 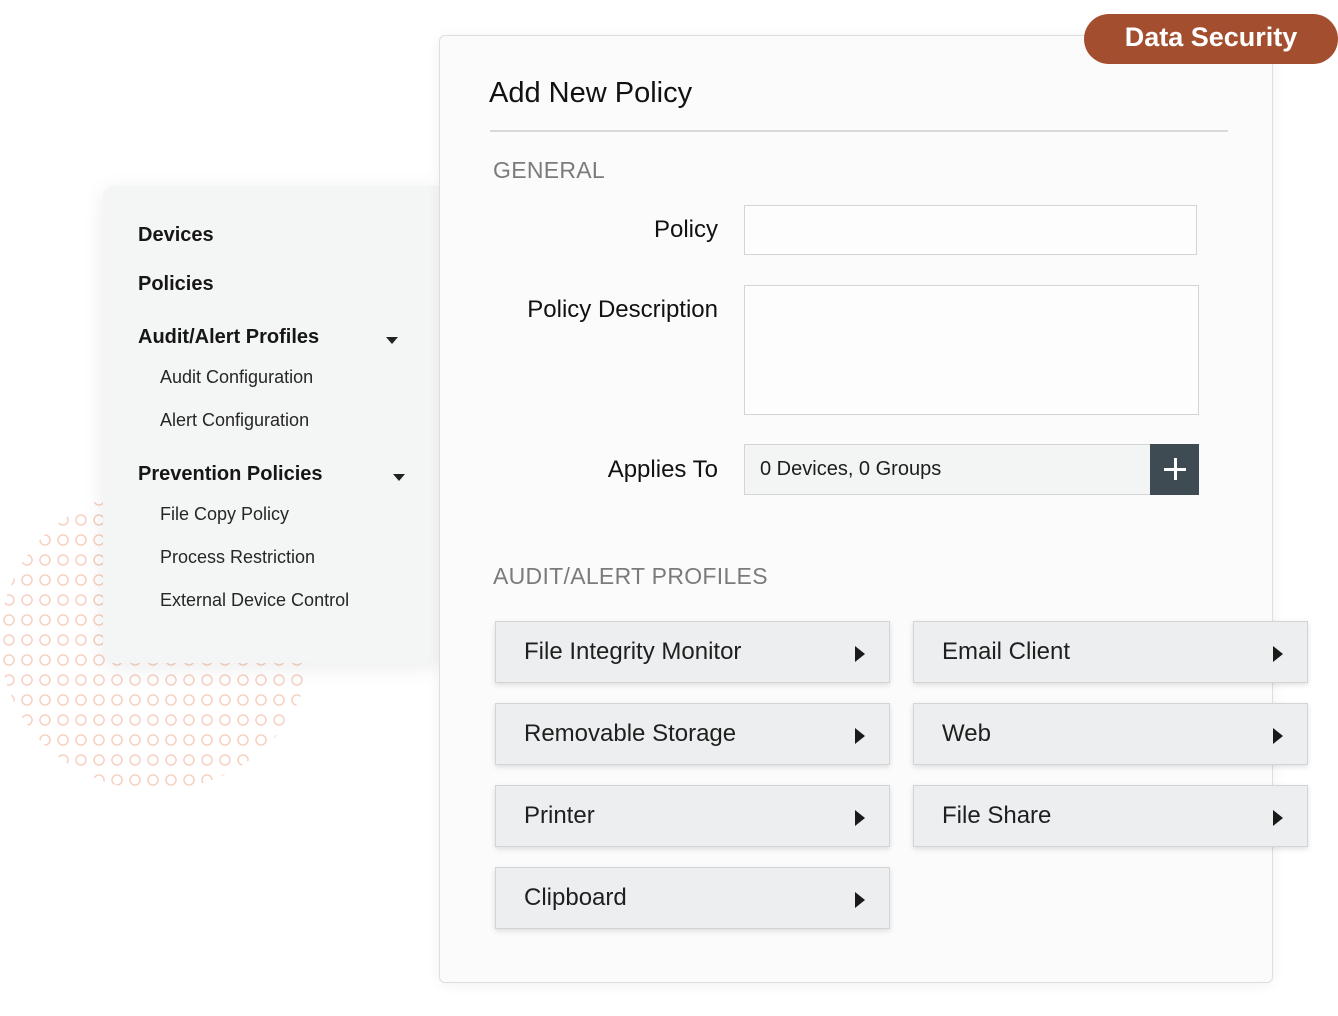 I want to click on profile-clipboard: Clipboard, so click(x=692, y=898).